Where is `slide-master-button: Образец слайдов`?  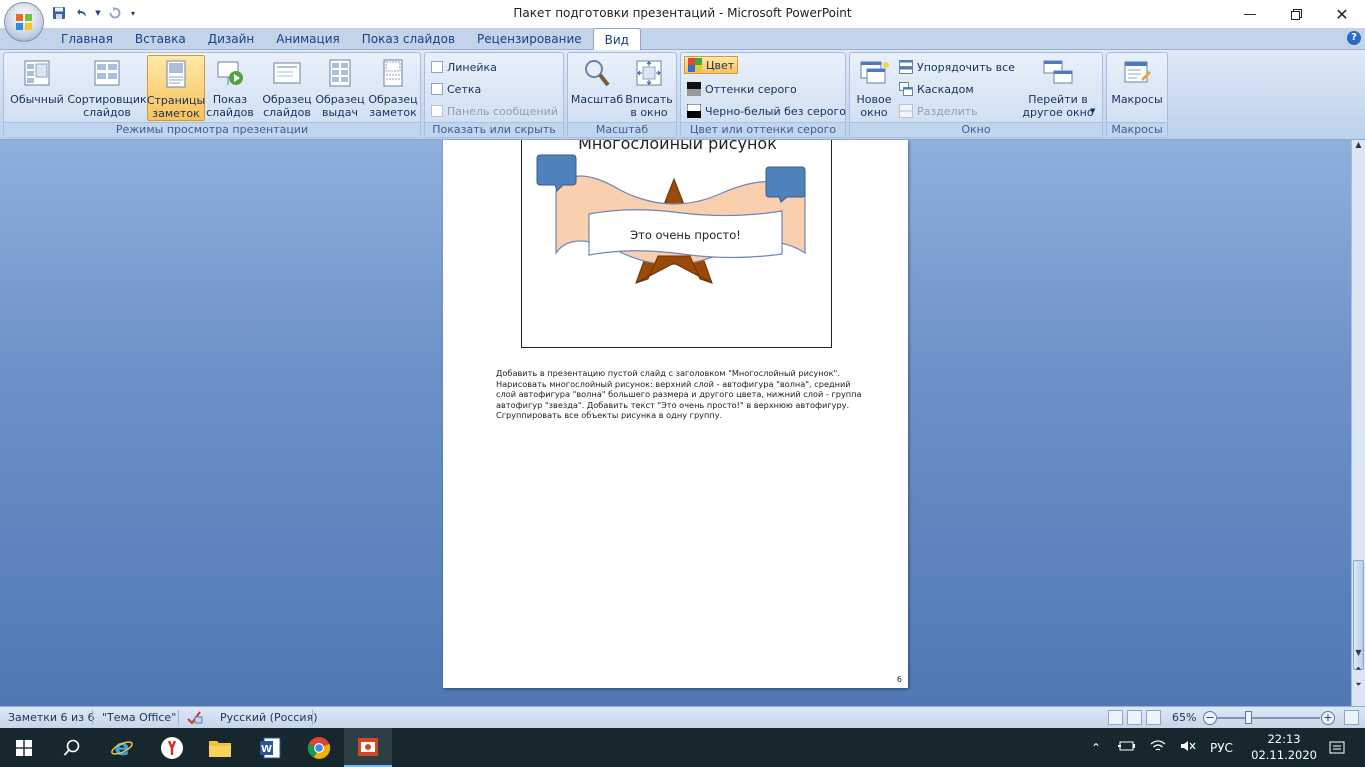
slide-master-button: Образец слайдов is located at coordinates (287, 88).